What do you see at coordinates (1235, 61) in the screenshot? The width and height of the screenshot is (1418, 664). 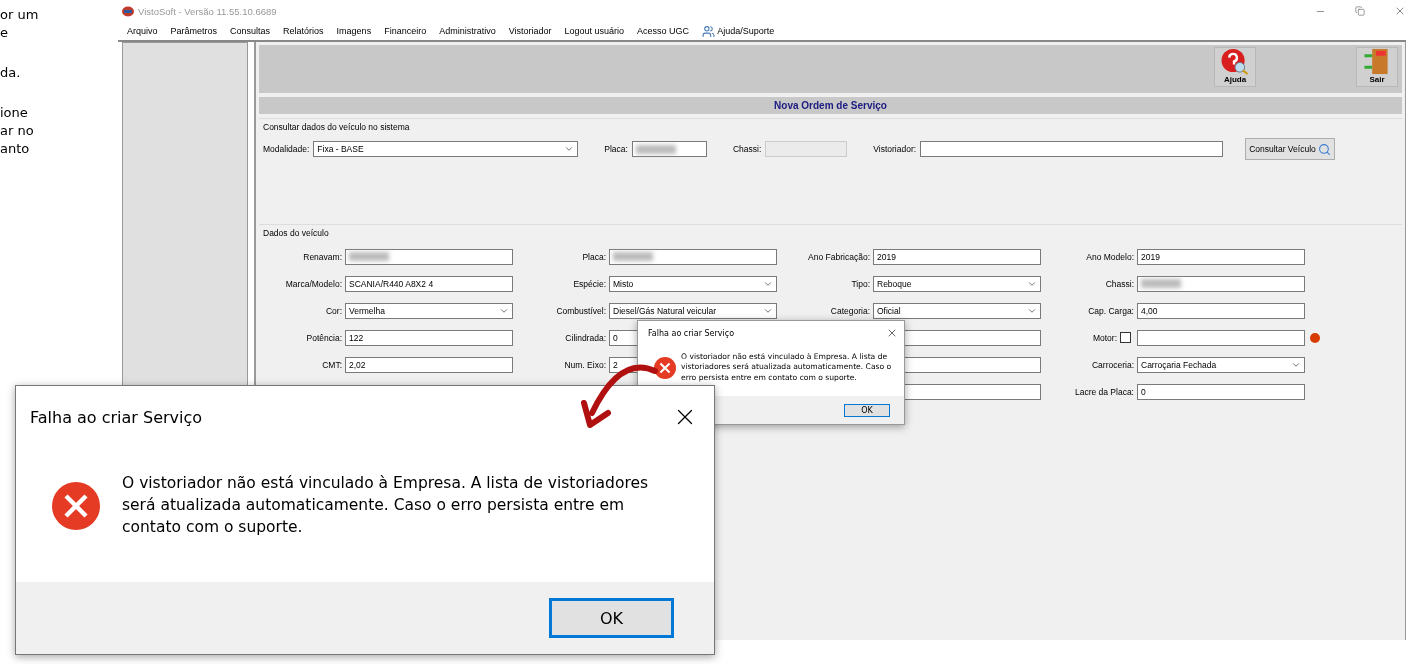 I see `help-icon` at bounding box center [1235, 61].